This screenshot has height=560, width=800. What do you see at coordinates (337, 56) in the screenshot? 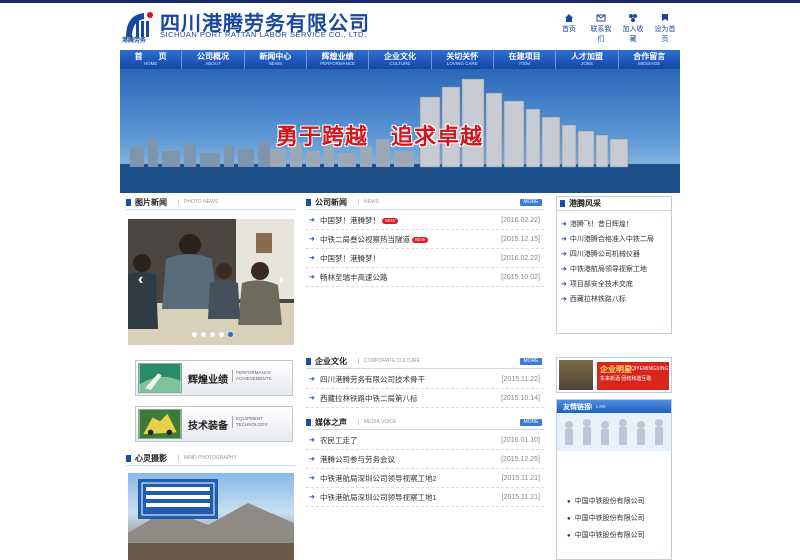
I see `nav-label: 辉煌业绩` at bounding box center [337, 56].